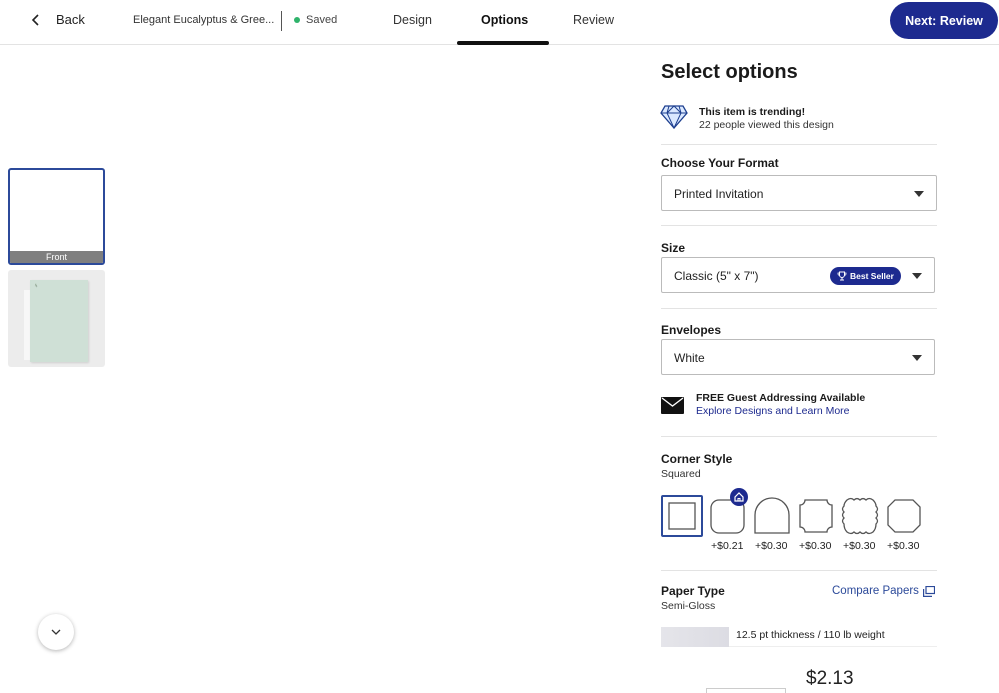 This screenshot has width=999, height=693. Describe the element at coordinates (681, 474) in the screenshot. I see `corner-style-selected: Squared` at that location.